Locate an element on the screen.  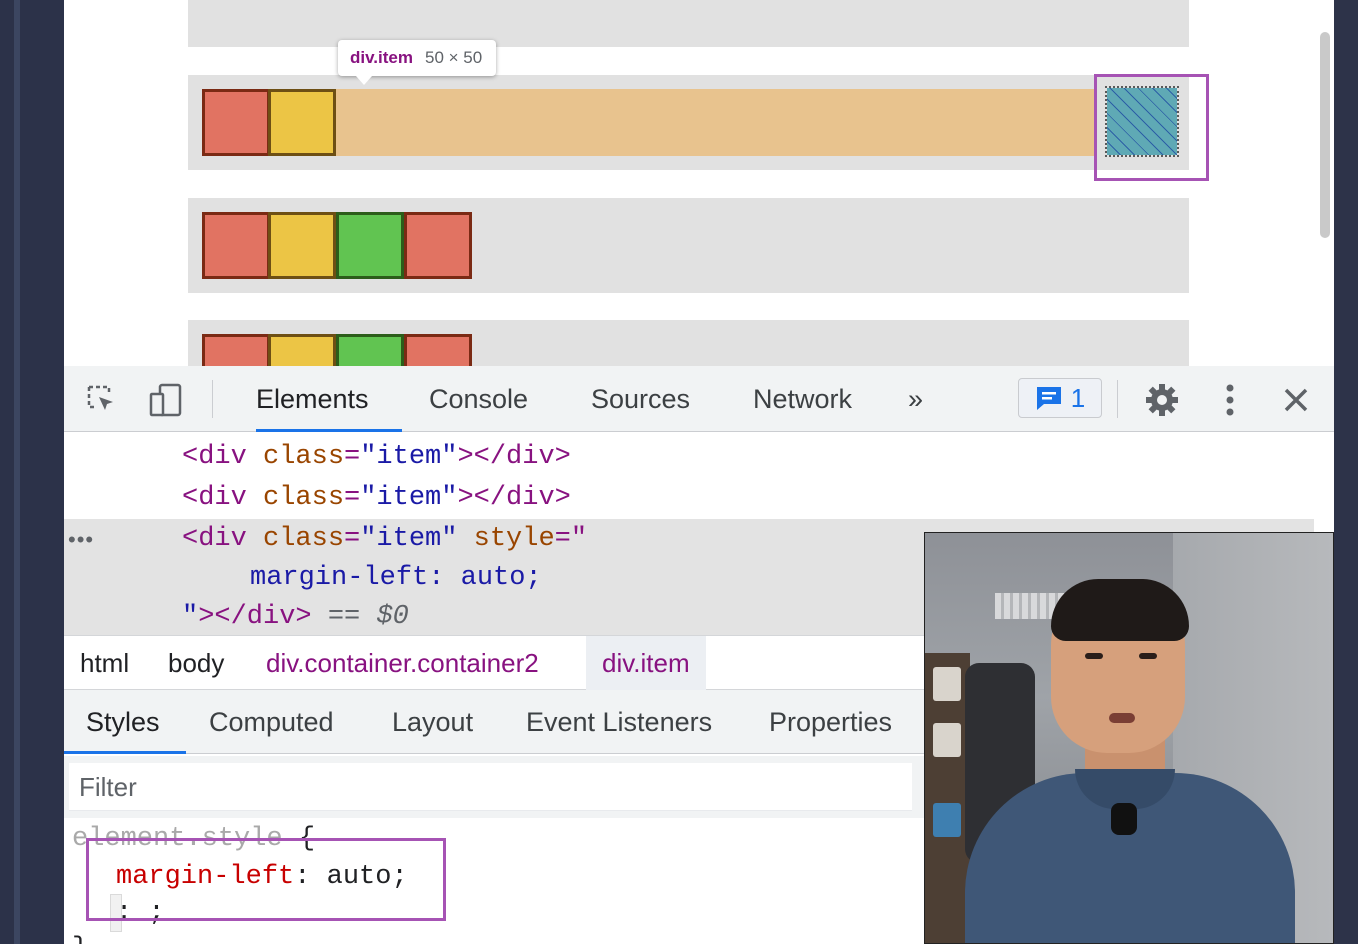
inline-style-value: margin-left: auto; is located at coordinates (396, 578).